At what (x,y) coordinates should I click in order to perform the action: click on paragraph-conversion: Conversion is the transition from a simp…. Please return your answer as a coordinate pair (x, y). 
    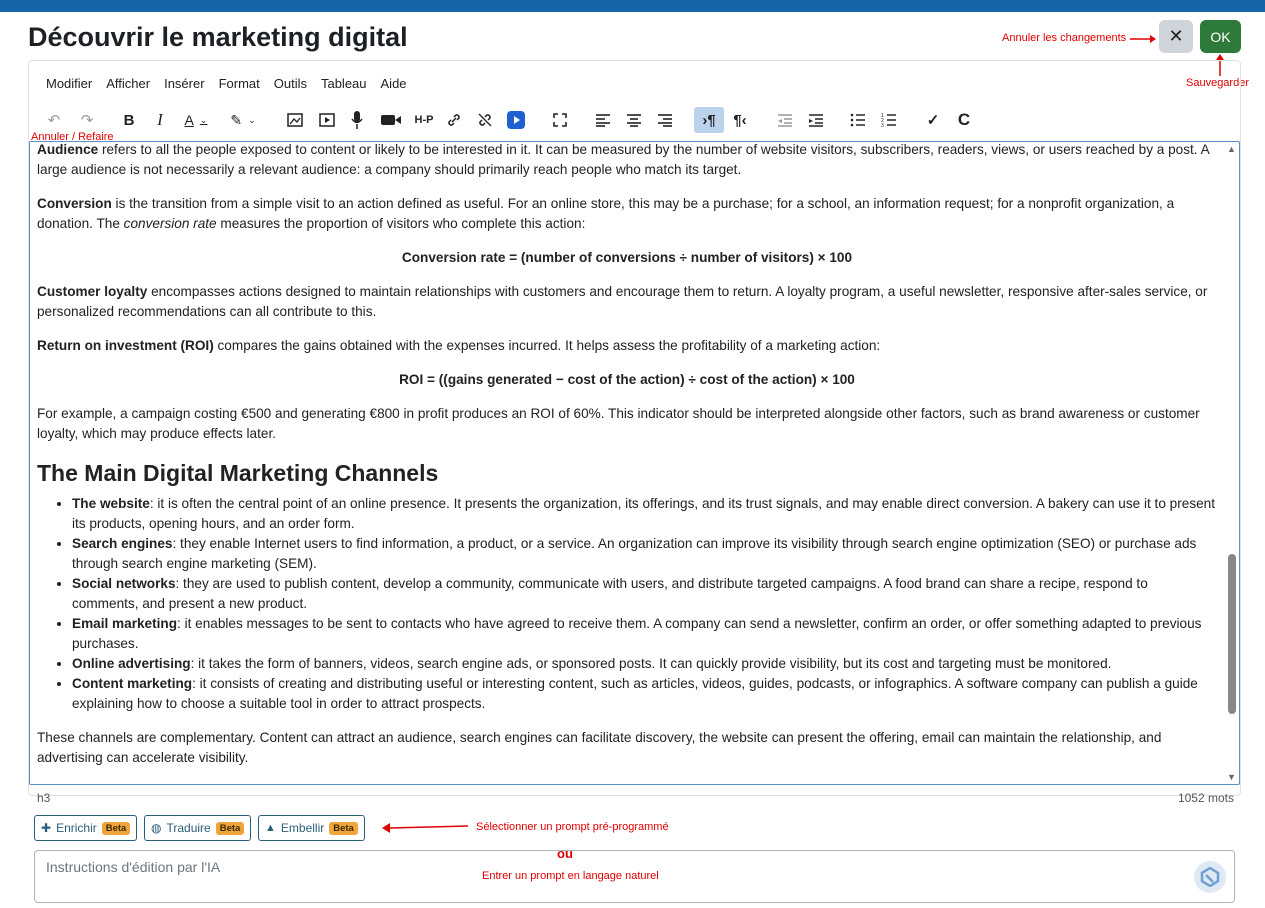
    Looking at the image, I should click on (606, 213).